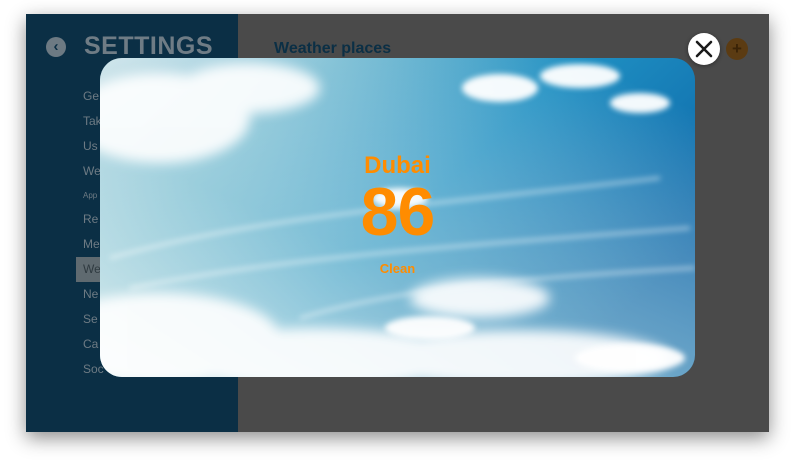  What do you see at coordinates (56, 47) in the screenshot?
I see `back-arrow-icon: ‹` at bounding box center [56, 47].